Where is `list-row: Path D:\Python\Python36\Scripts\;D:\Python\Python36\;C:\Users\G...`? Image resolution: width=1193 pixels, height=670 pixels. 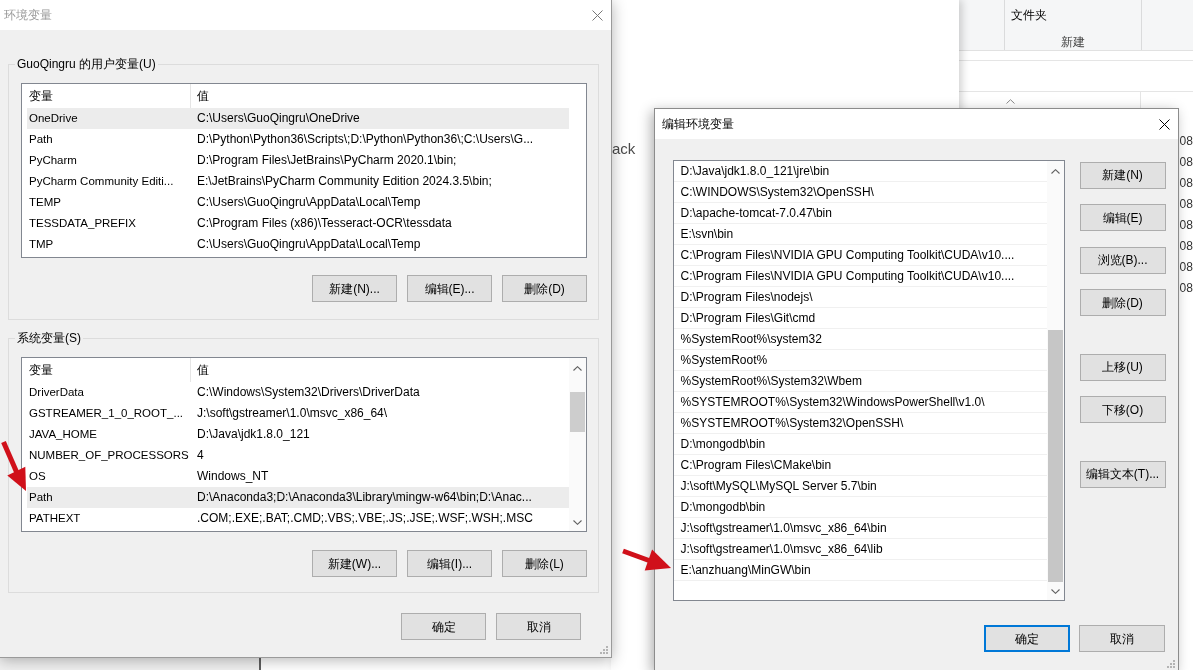 list-row: Path D:\Python\Python36\Scripts\;D:\Python\Python36\;C:\Users\G... is located at coordinates (298, 139).